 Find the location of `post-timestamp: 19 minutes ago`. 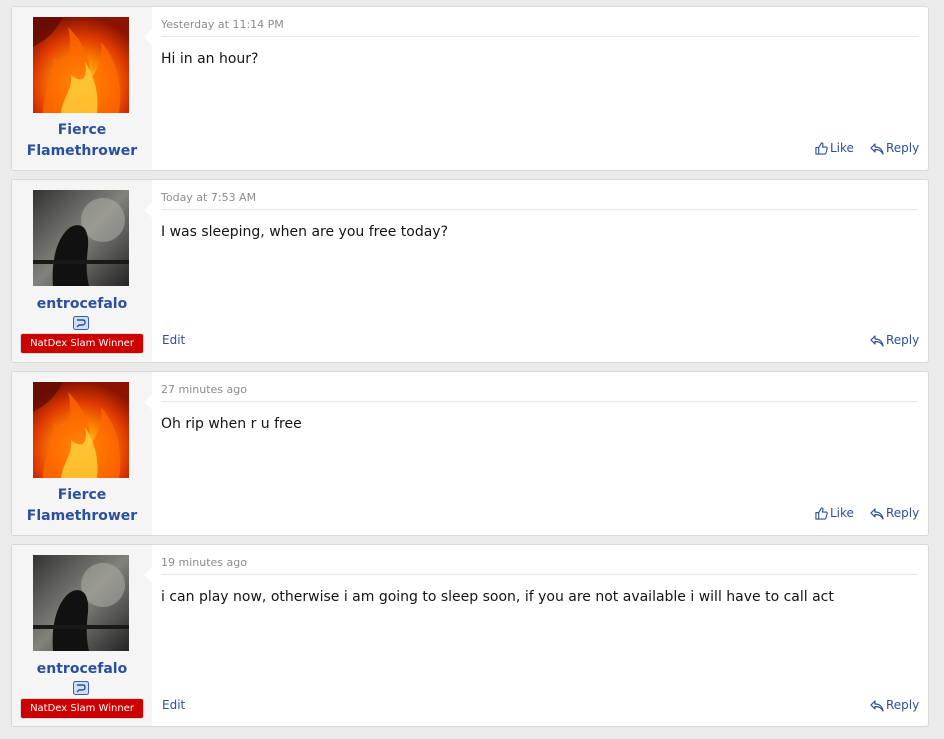

post-timestamp: 19 minutes ago is located at coordinates (204, 563).